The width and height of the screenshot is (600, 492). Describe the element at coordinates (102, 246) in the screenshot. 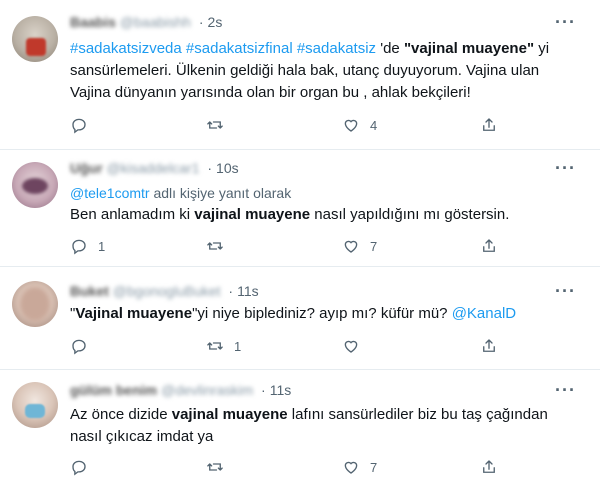

I see `reply-count: 1` at that location.